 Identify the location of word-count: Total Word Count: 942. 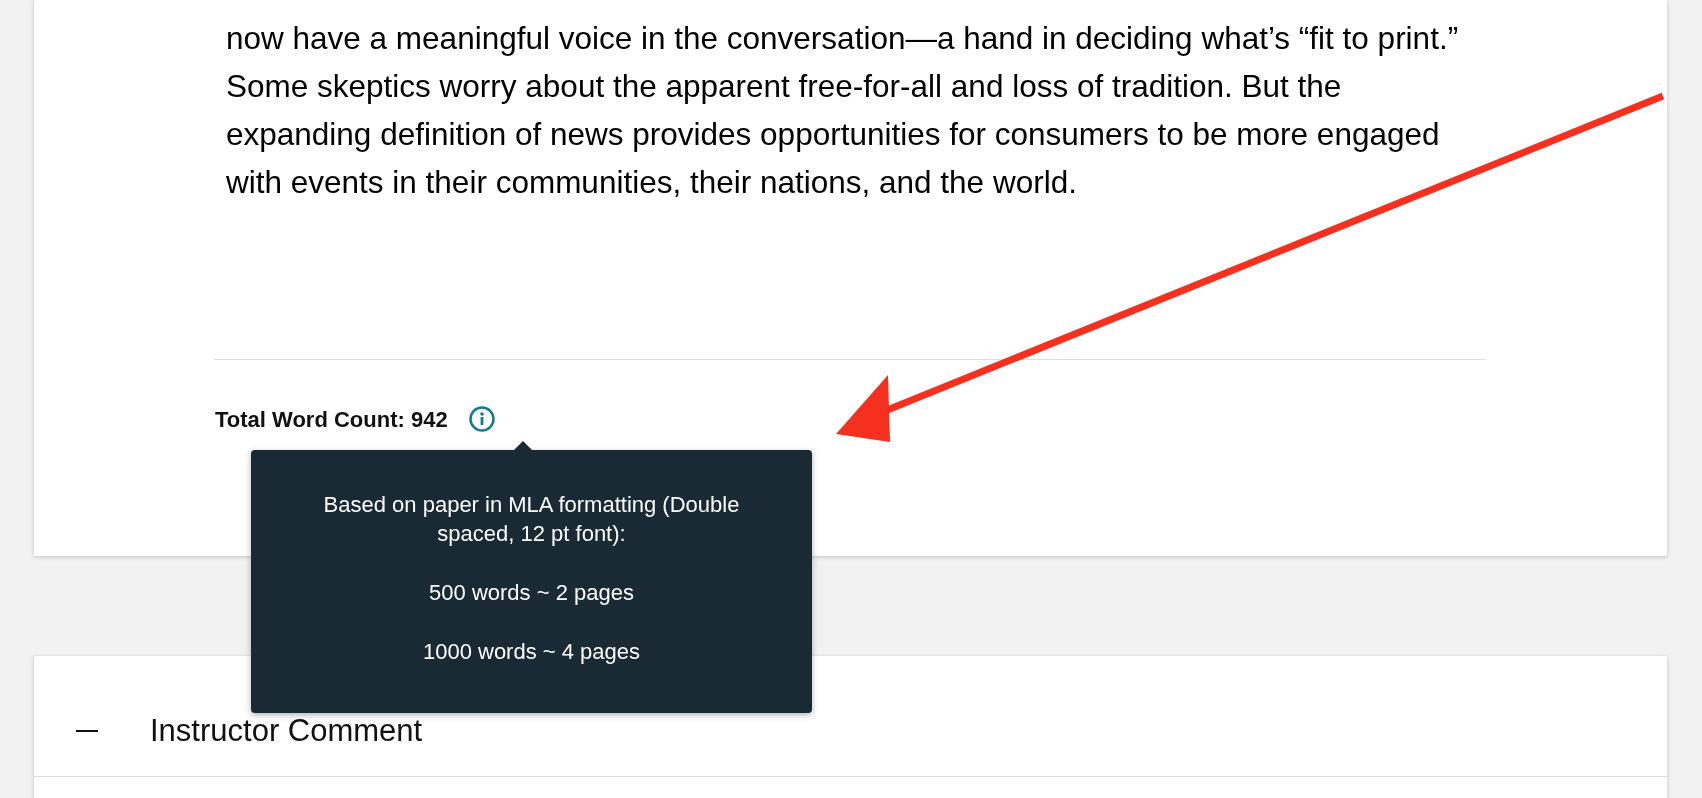
(331, 419).